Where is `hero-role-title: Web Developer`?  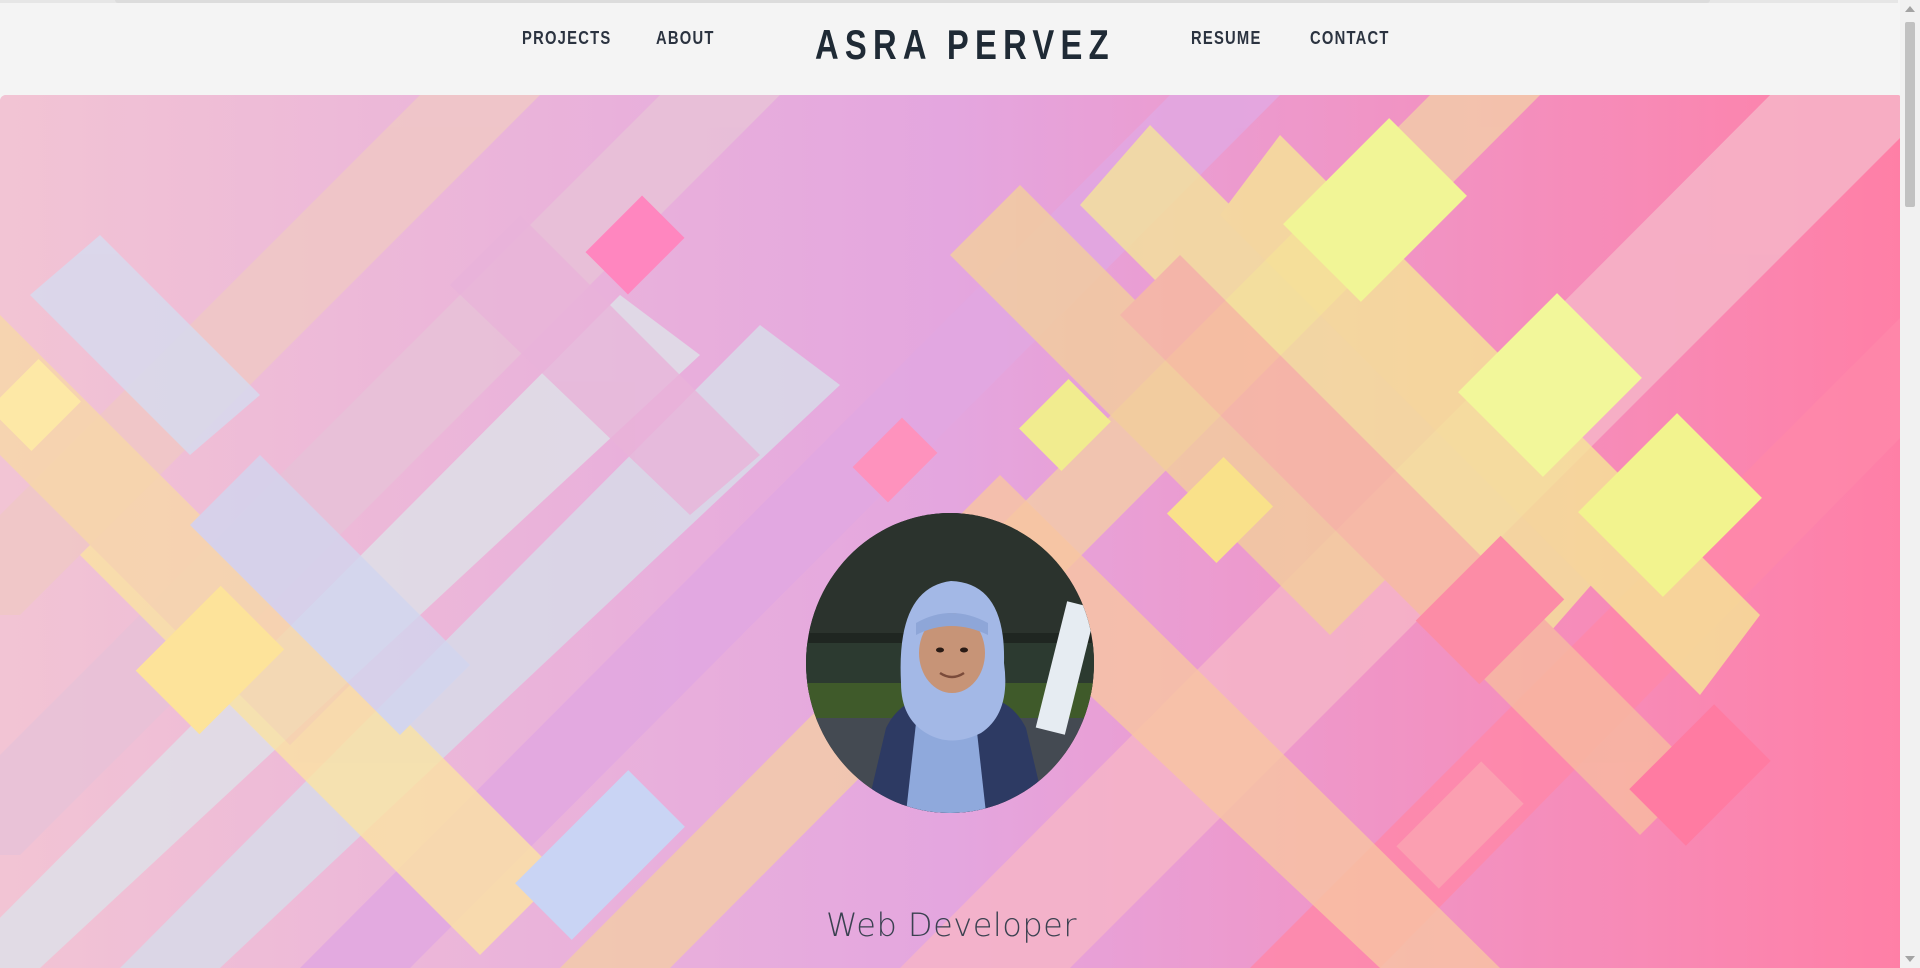
hero-role-title: Web Developer is located at coordinates (951, 925).